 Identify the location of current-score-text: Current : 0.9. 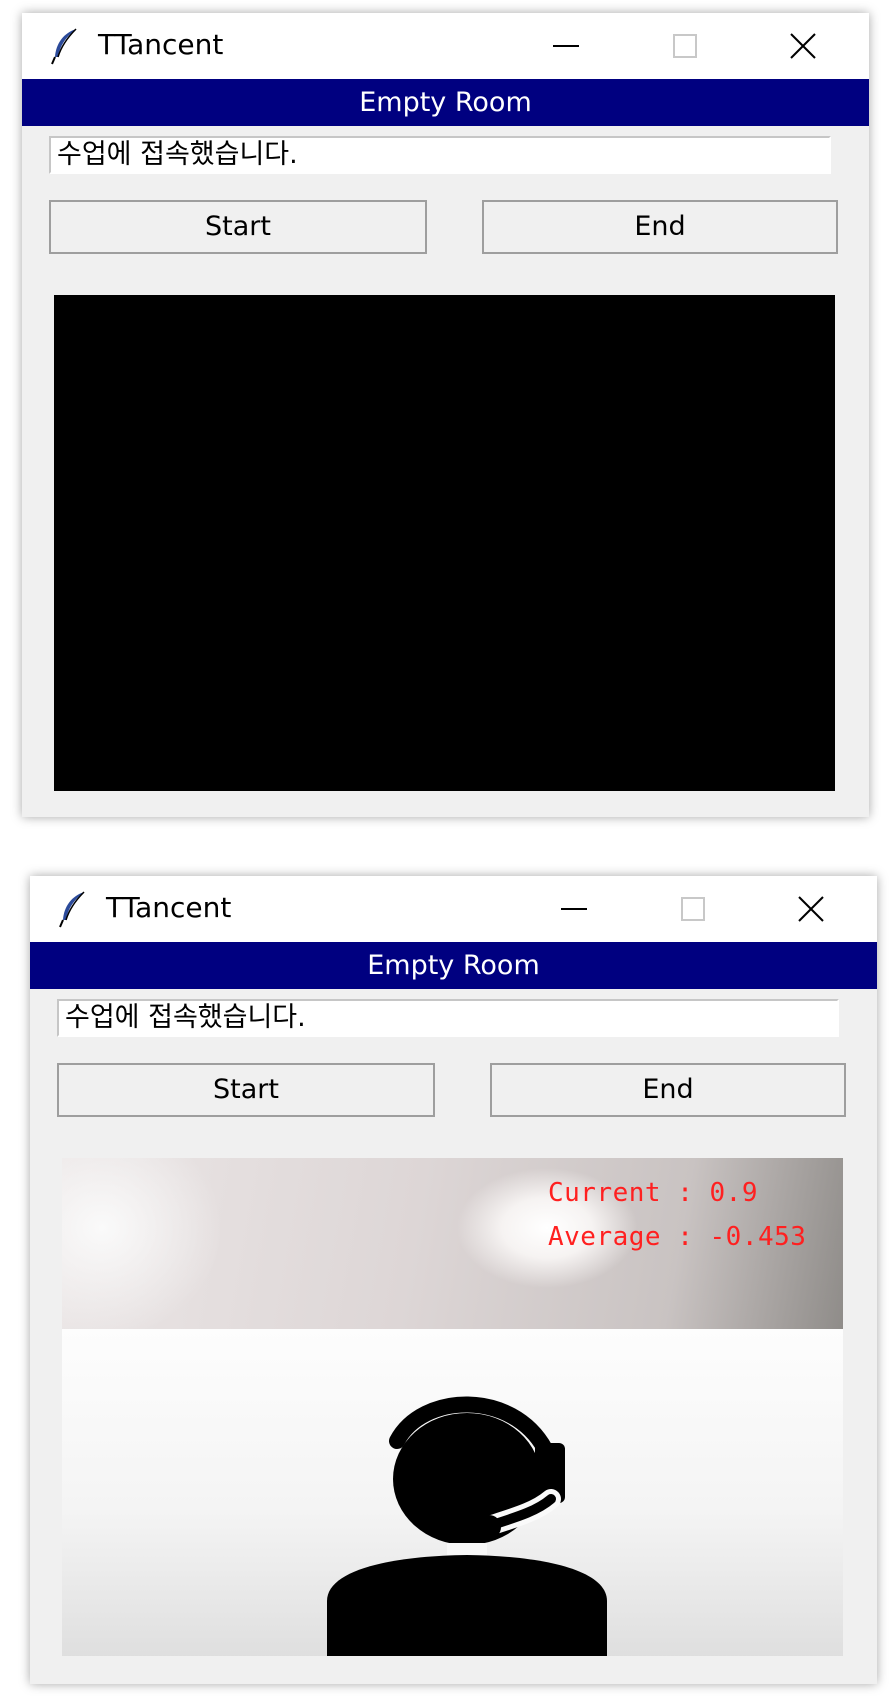
(653, 1193).